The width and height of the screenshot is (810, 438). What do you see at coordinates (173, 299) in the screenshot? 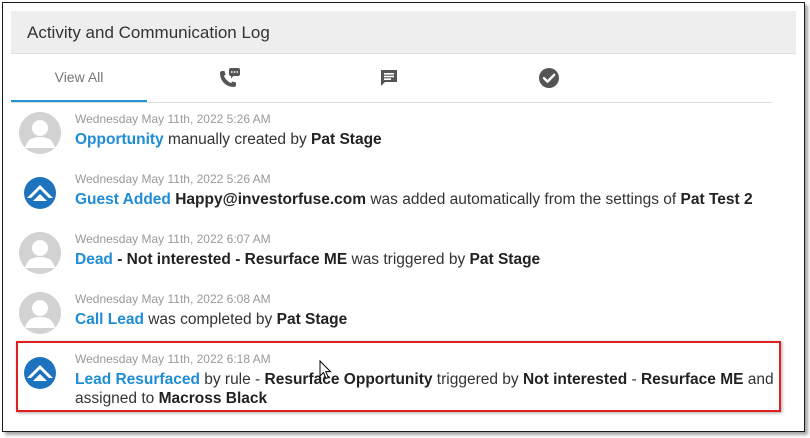
I see `entry-timestamp: Wednesday May 11th, 2022 6:08 AM` at bounding box center [173, 299].